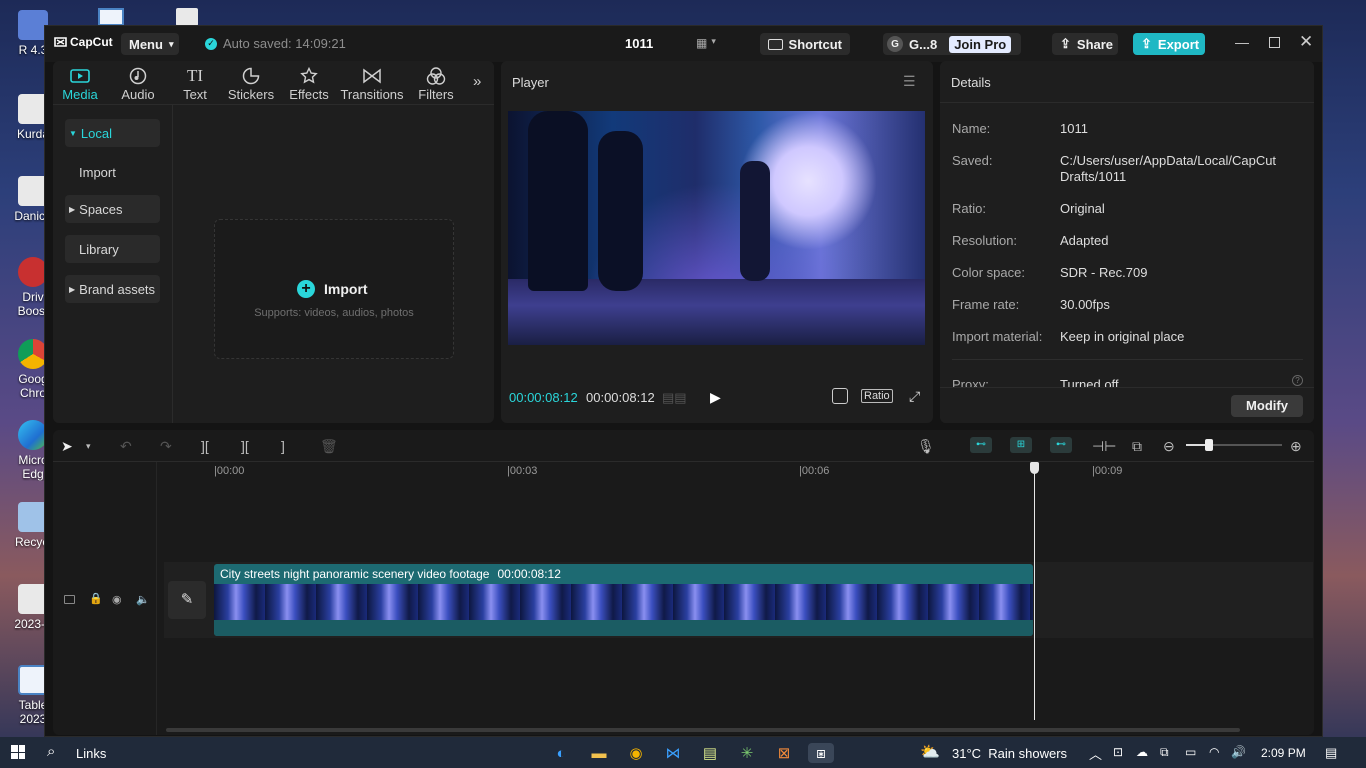 The width and height of the screenshot is (1366, 768). Describe the element at coordinates (673, 753) in the screenshot. I see `vscode-icon: ⋈` at that location.